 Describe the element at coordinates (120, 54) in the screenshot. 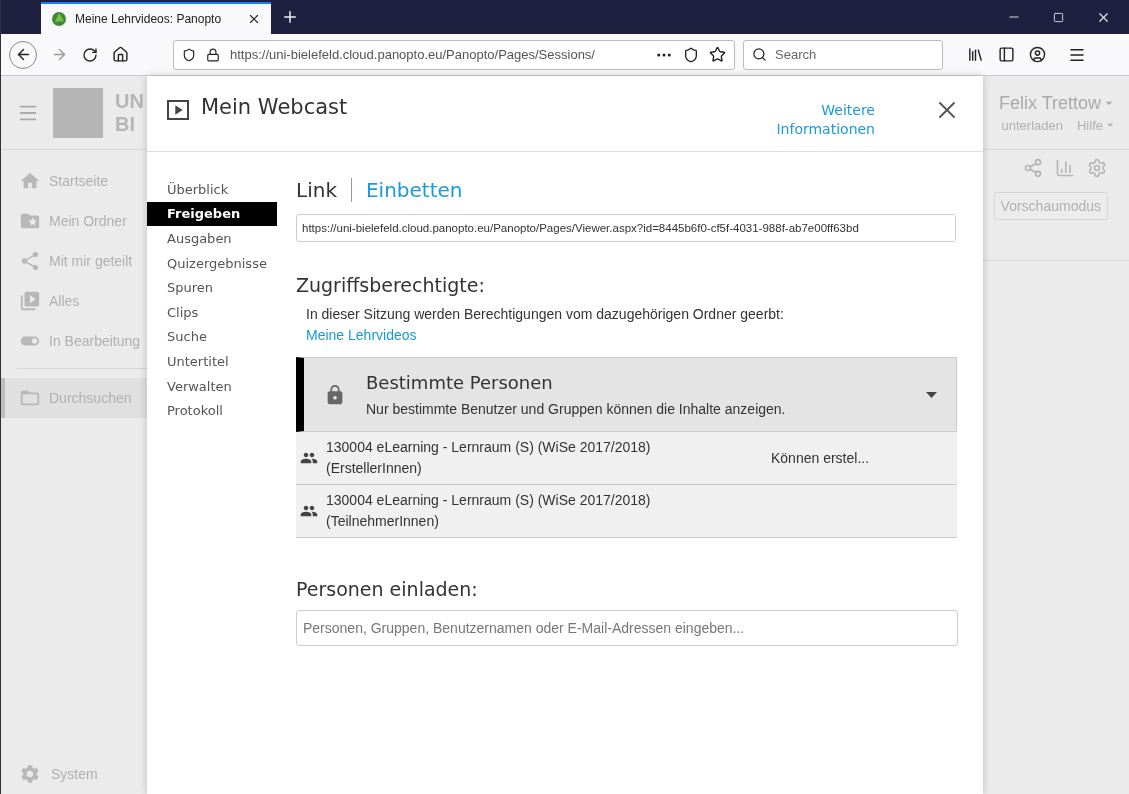

I see `home-icon` at that location.